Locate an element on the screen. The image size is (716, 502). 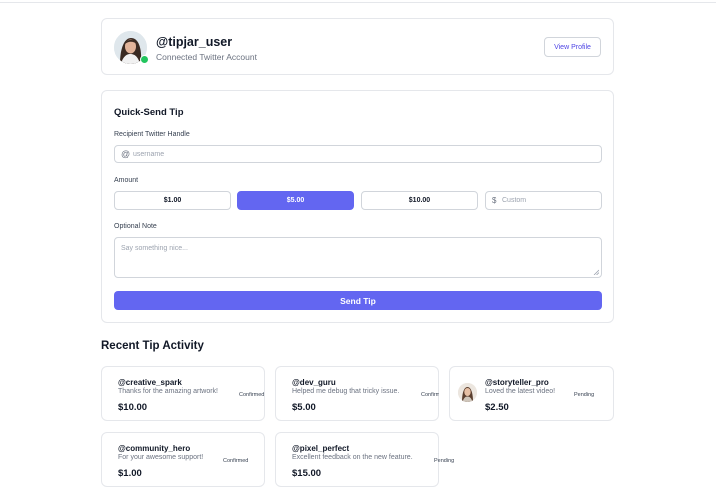
tip-message: For your awesome support! is located at coordinates (161, 457).